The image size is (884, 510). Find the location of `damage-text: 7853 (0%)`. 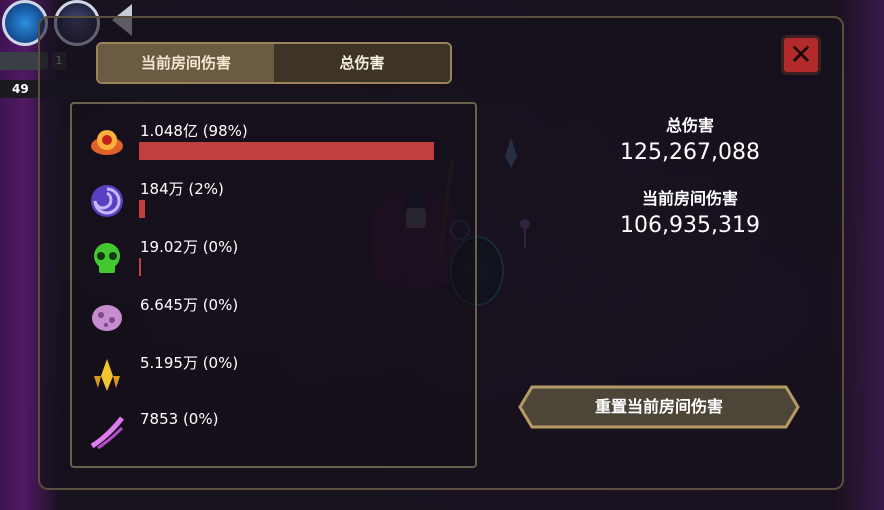

damage-text: 7853 (0%) is located at coordinates (179, 419).